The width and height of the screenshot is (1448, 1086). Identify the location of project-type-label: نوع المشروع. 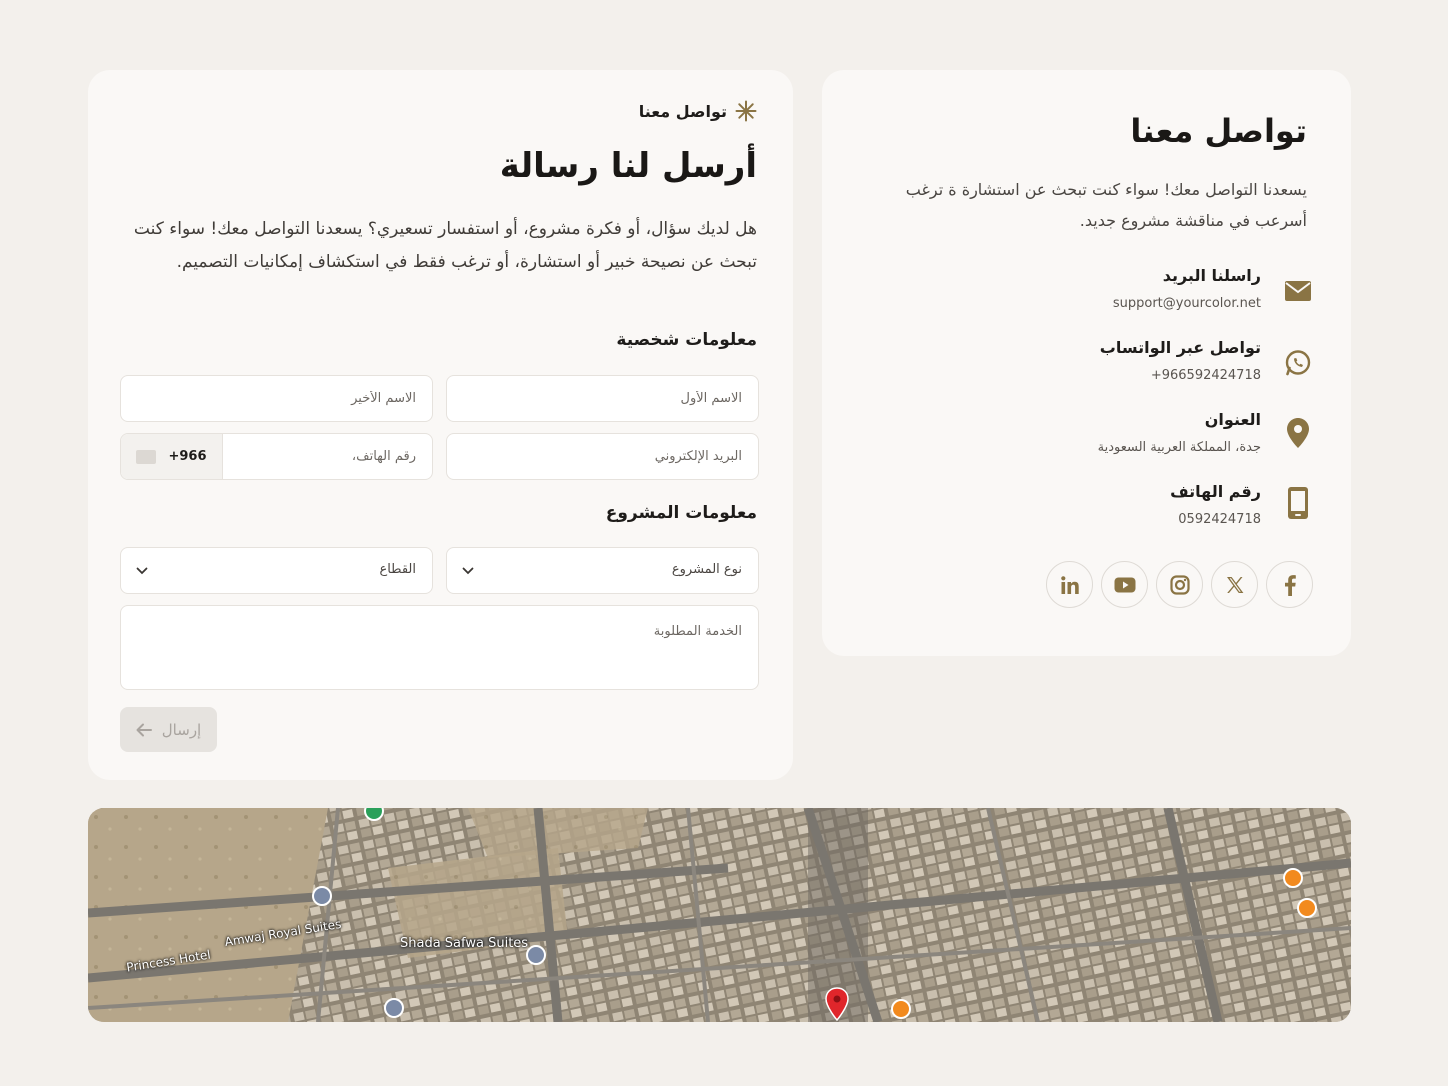
(706, 569).